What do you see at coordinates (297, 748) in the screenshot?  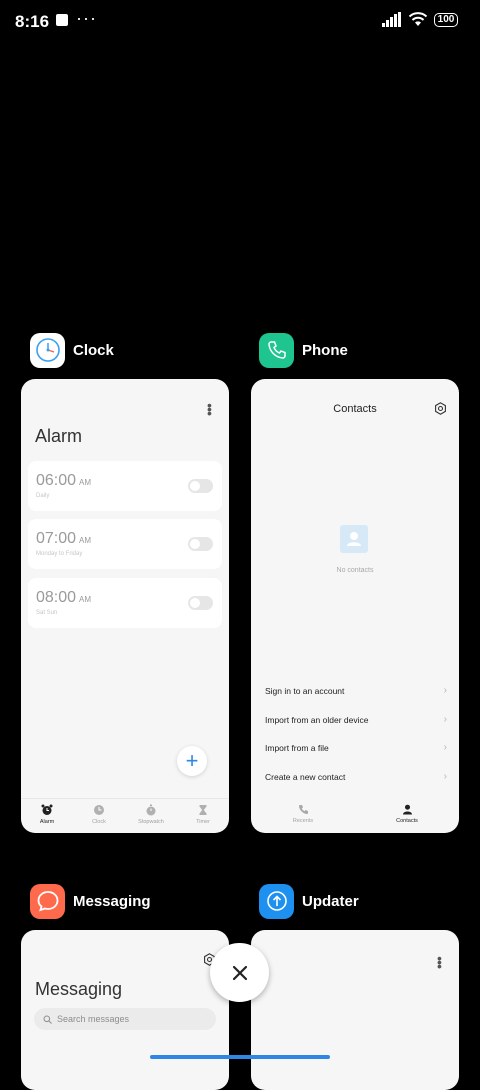 I see `option-label: Import from a file` at bounding box center [297, 748].